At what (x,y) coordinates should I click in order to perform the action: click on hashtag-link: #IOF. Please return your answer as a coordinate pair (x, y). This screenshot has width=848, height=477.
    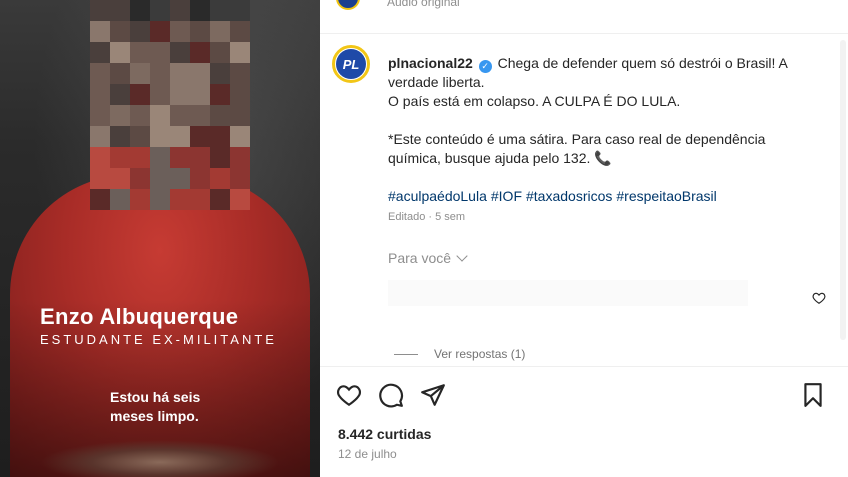
    Looking at the image, I should click on (506, 196).